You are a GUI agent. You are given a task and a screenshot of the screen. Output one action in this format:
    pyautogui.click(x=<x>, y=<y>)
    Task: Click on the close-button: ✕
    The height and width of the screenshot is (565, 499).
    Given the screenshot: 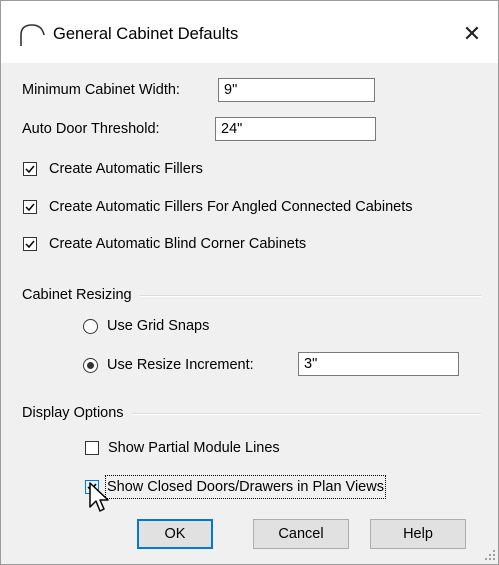 What is the action you would take?
    pyautogui.click(x=472, y=34)
    